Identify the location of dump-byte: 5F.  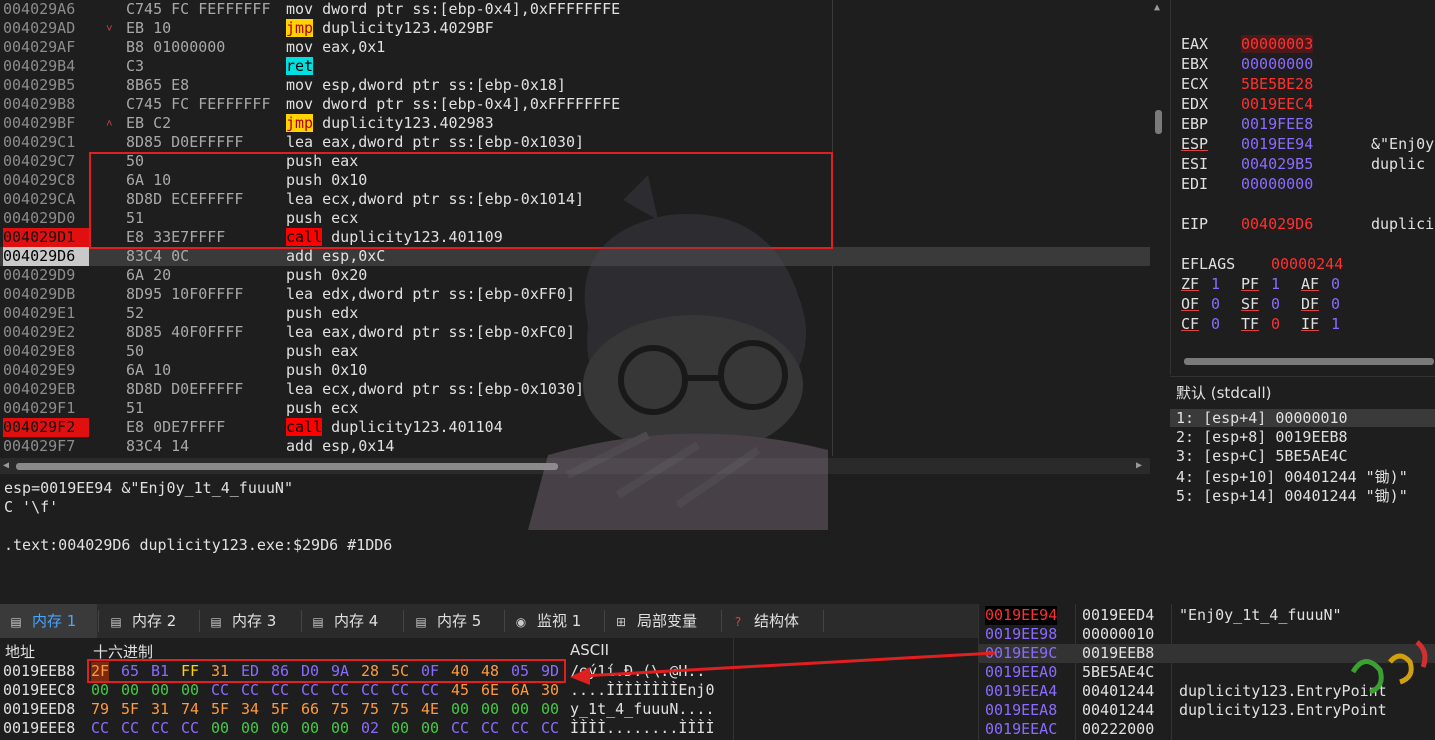
(280, 709).